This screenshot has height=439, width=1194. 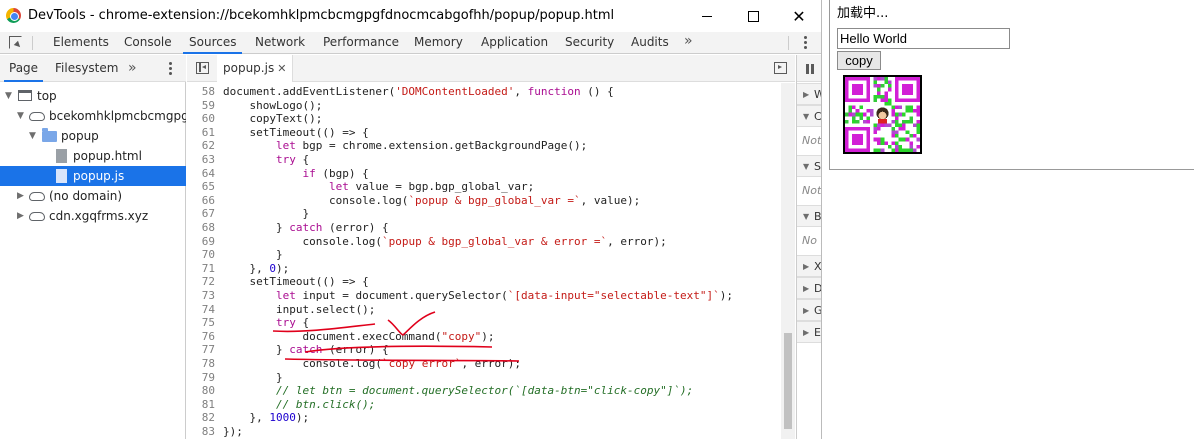 What do you see at coordinates (201, 378) in the screenshot?
I see `line-number: 79` at bounding box center [201, 378].